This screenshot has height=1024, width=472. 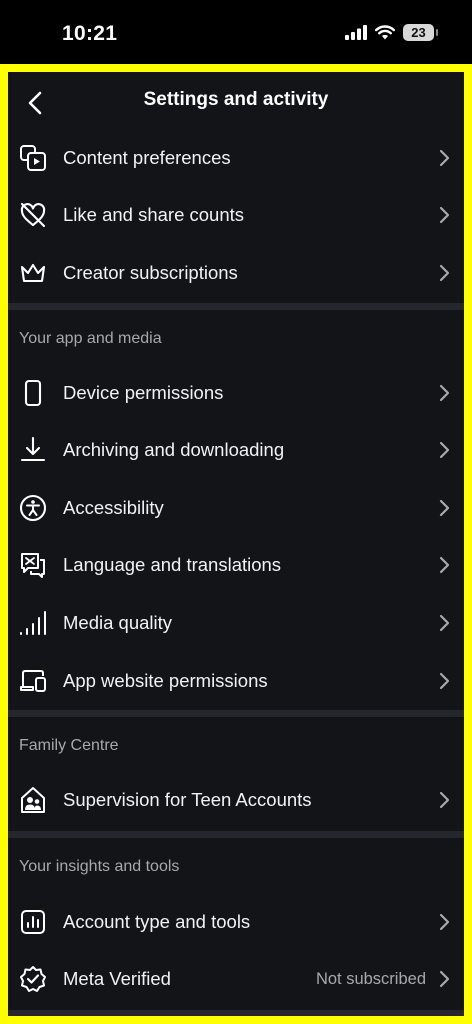 I want to click on menu-item-label: App website permissions, so click(x=165, y=680).